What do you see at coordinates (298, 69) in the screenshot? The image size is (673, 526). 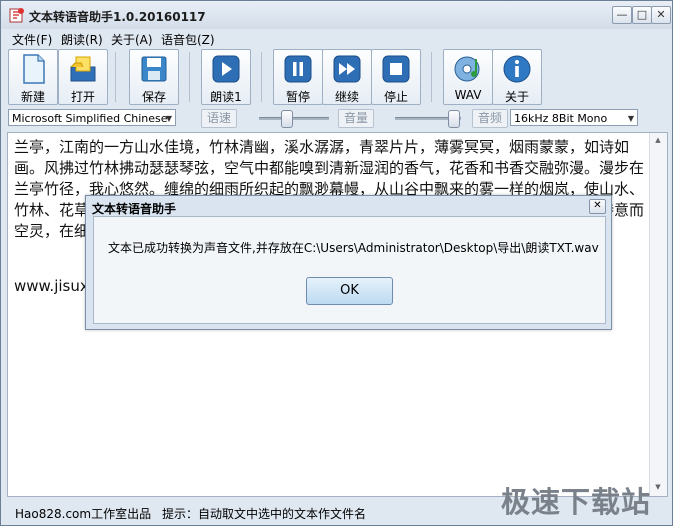 I see `pause-icon` at bounding box center [298, 69].